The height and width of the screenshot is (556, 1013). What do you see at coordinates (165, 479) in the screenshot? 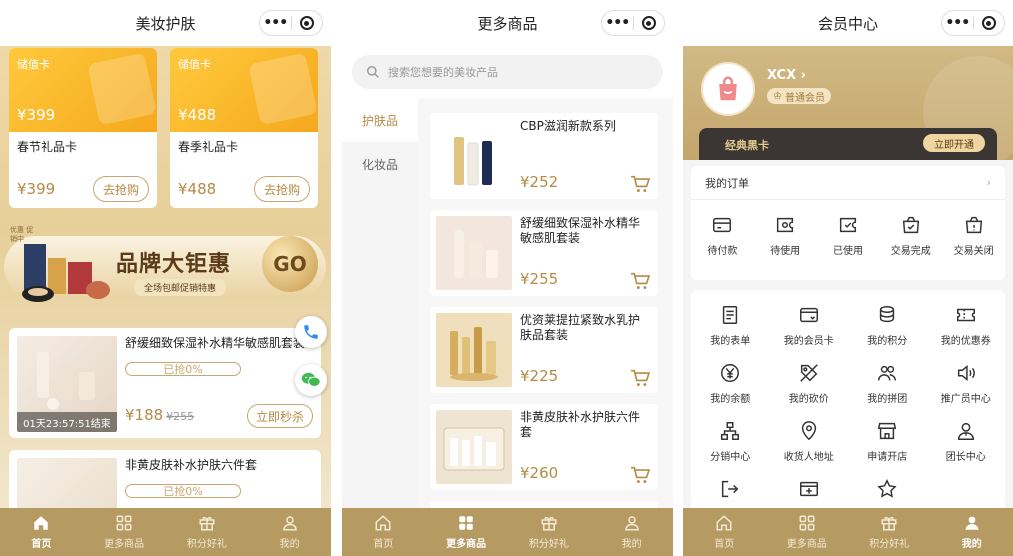
I see `flash-sale-item: 非黄皮肤补水护肤六件套 已抢0%` at bounding box center [165, 479].